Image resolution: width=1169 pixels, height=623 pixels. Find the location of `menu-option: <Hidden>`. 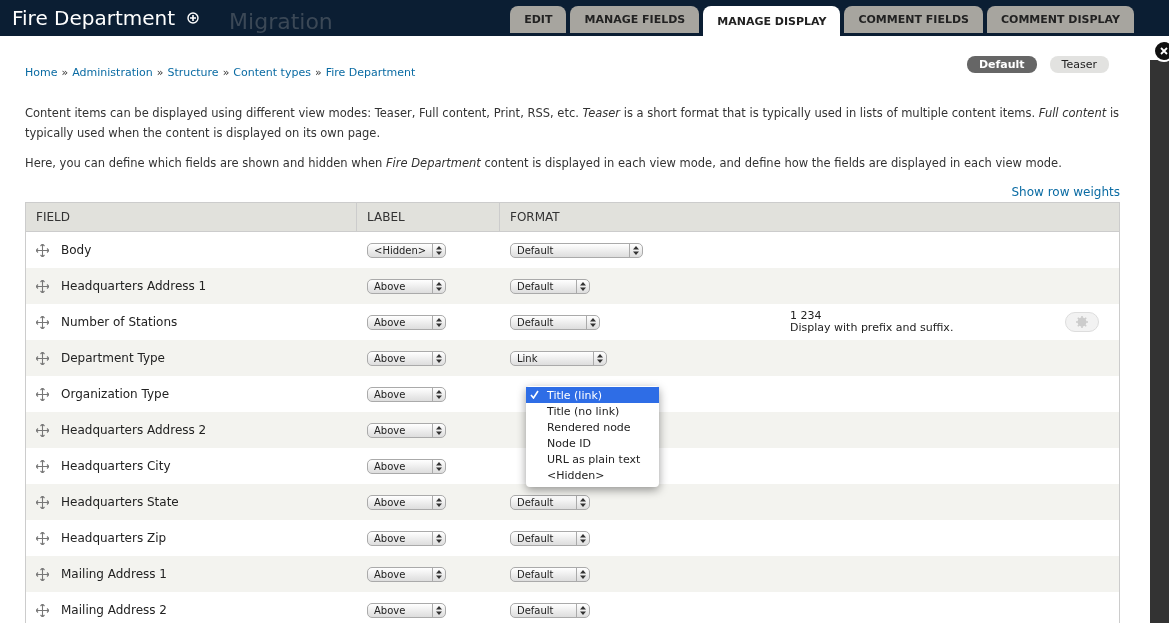

menu-option: <Hidden> is located at coordinates (592, 475).